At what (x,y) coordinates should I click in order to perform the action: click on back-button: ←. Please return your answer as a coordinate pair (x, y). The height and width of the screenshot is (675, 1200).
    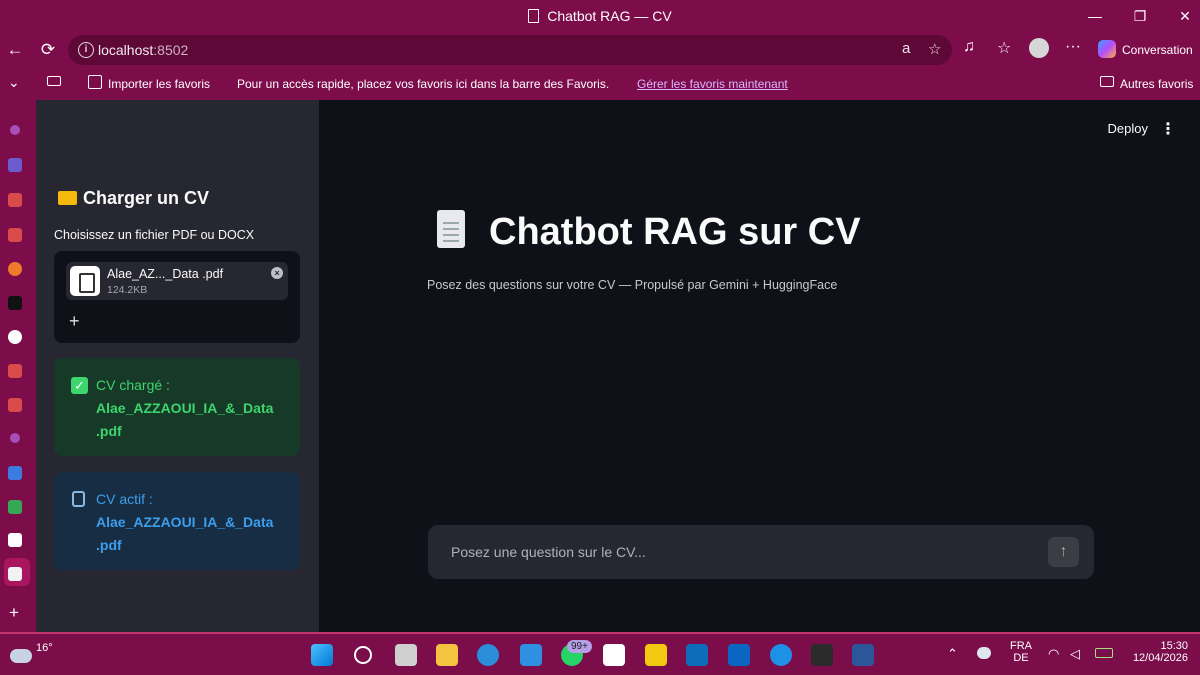
    Looking at the image, I should click on (15, 50).